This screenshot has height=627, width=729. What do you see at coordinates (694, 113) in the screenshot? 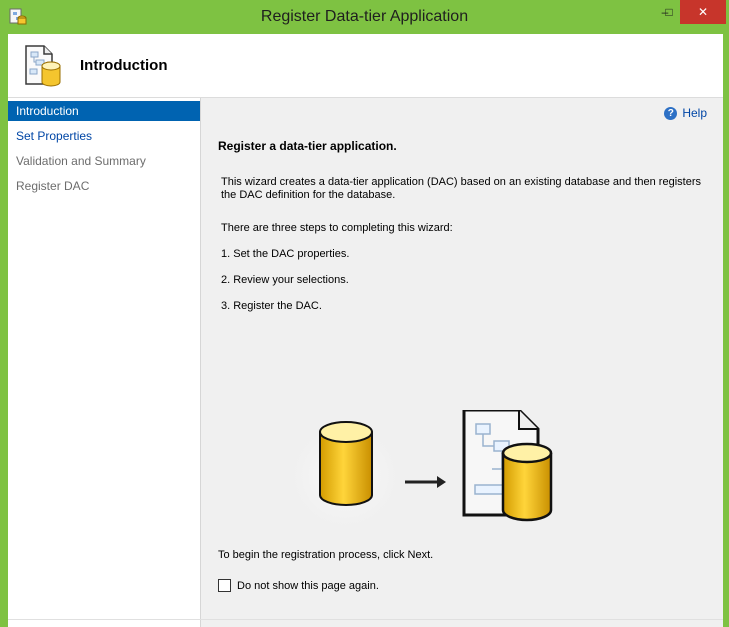
I see `help-label: Help` at bounding box center [694, 113].